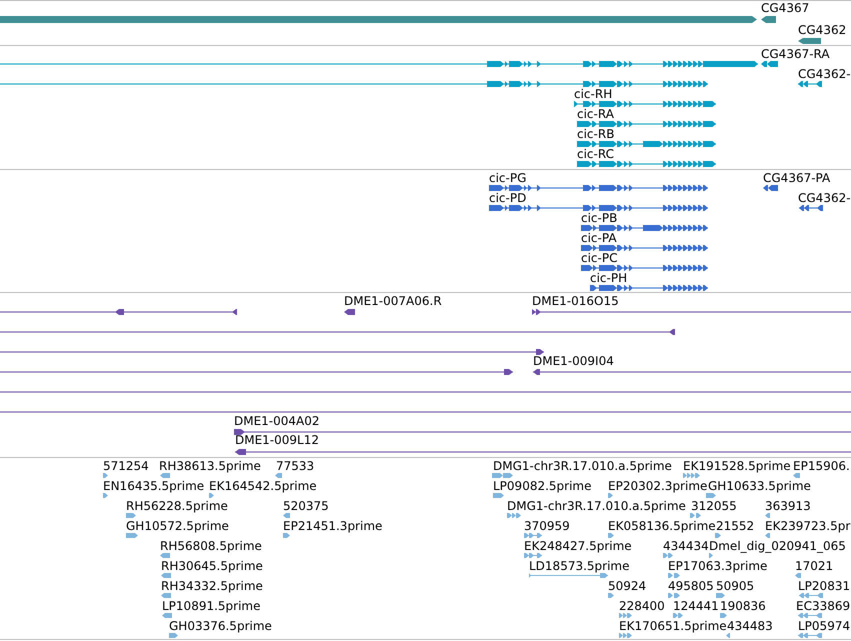 This screenshot has width=851, height=641. Describe the element at coordinates (824, 586) in the screenshot. I see `feature-label: LP20831` at that location.